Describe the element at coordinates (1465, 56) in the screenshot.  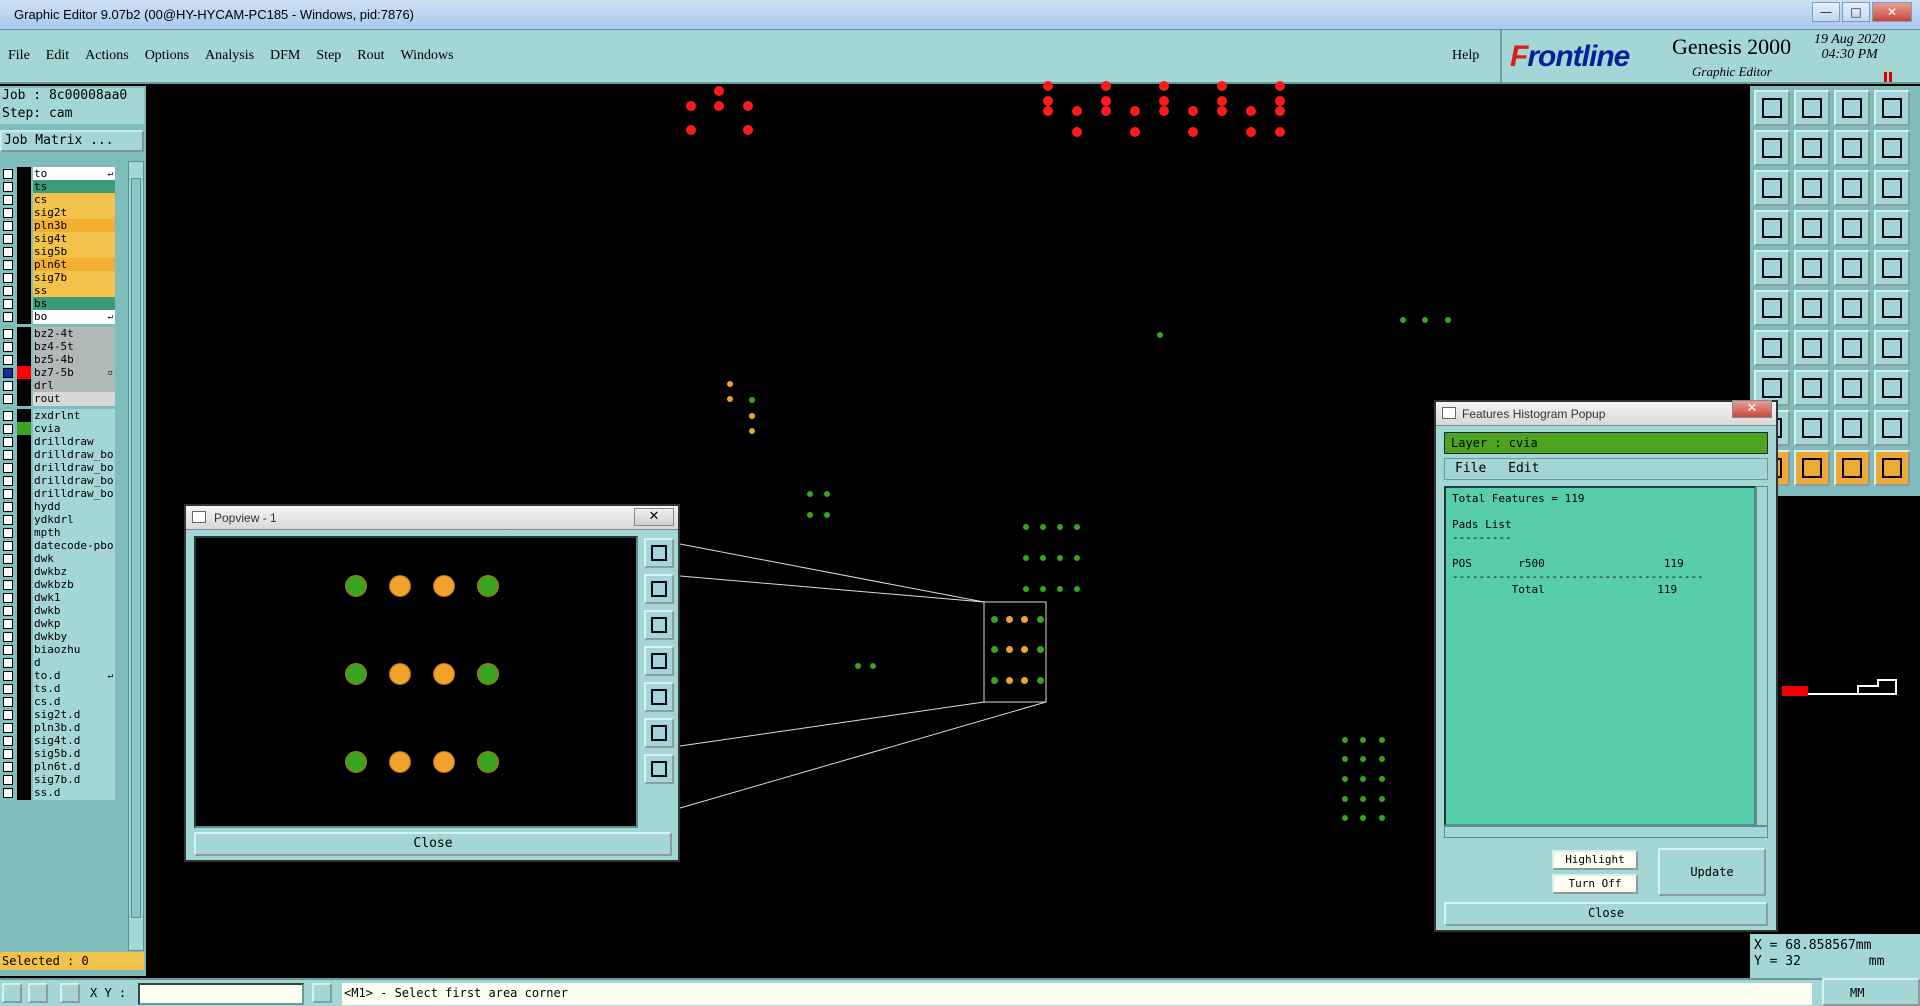
I see `menu-help: Help` at that location.